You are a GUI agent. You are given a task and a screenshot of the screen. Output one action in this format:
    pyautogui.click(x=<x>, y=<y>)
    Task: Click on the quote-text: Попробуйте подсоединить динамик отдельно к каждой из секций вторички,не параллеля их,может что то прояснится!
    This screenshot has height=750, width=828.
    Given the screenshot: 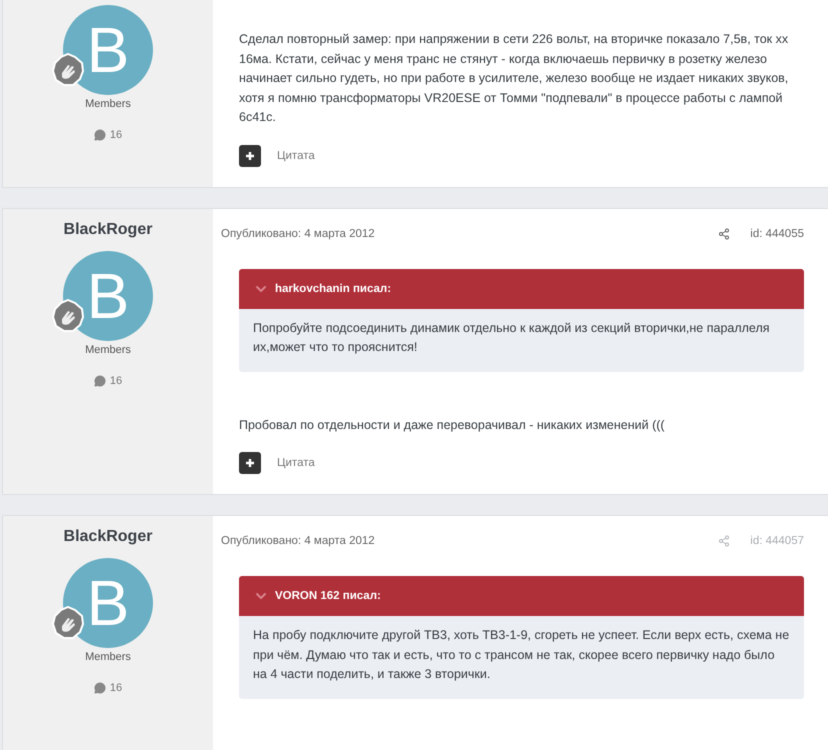 What is the action you would take?
    pyautogui.click(x=511, y=338)
    